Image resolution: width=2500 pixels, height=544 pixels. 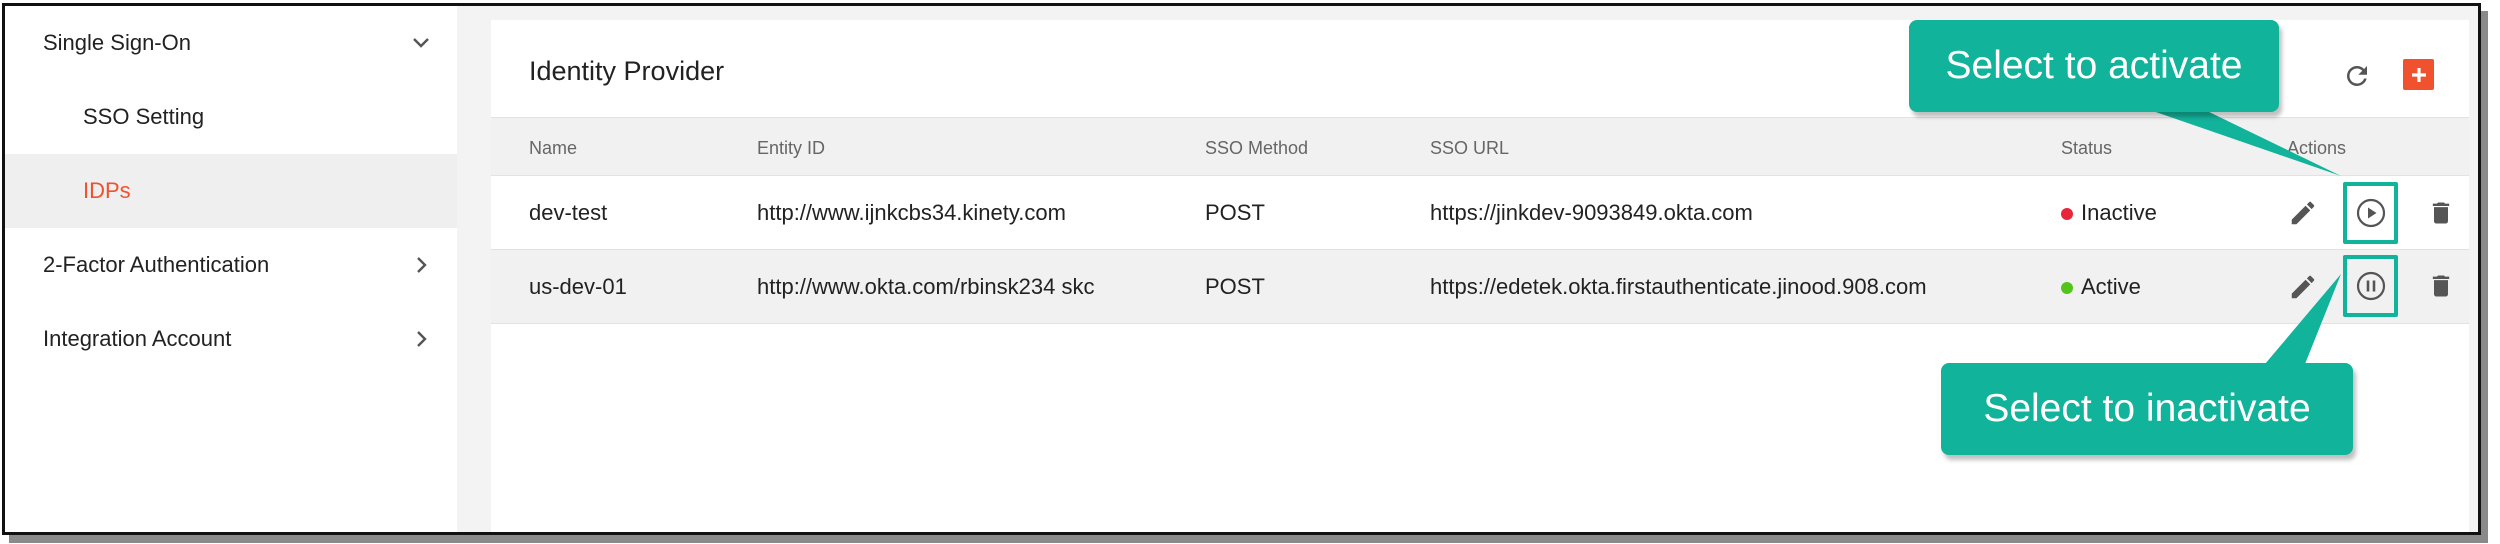 I want to click on callout-activate: Select to activate, so click(x=2094, y=66).